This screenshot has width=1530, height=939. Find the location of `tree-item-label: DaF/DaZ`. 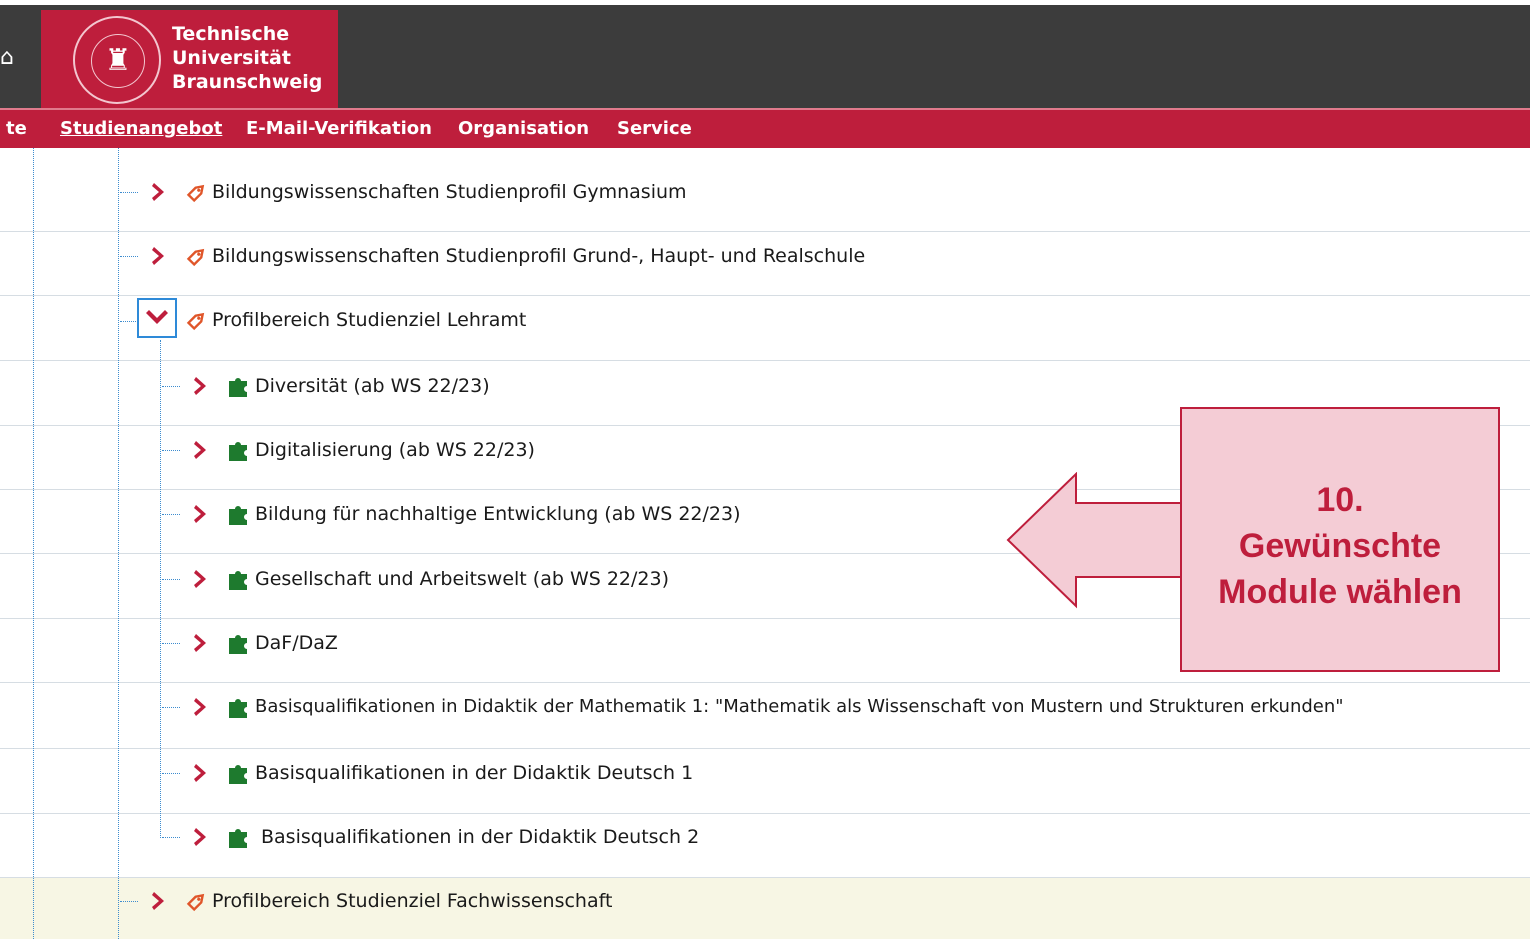

tree-item-label: DaF/DaZ is located at coordinates (296, 643).